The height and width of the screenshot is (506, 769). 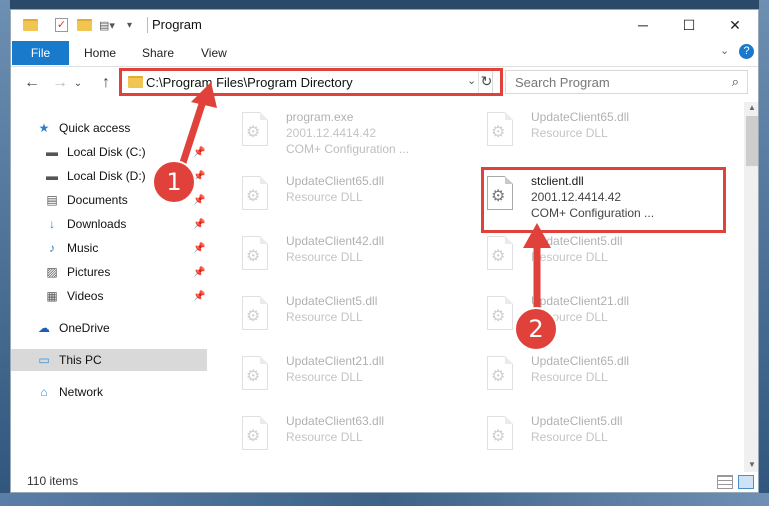 I want to click on file-name: UpdateClient63.dll, so click(x=335, y=421).